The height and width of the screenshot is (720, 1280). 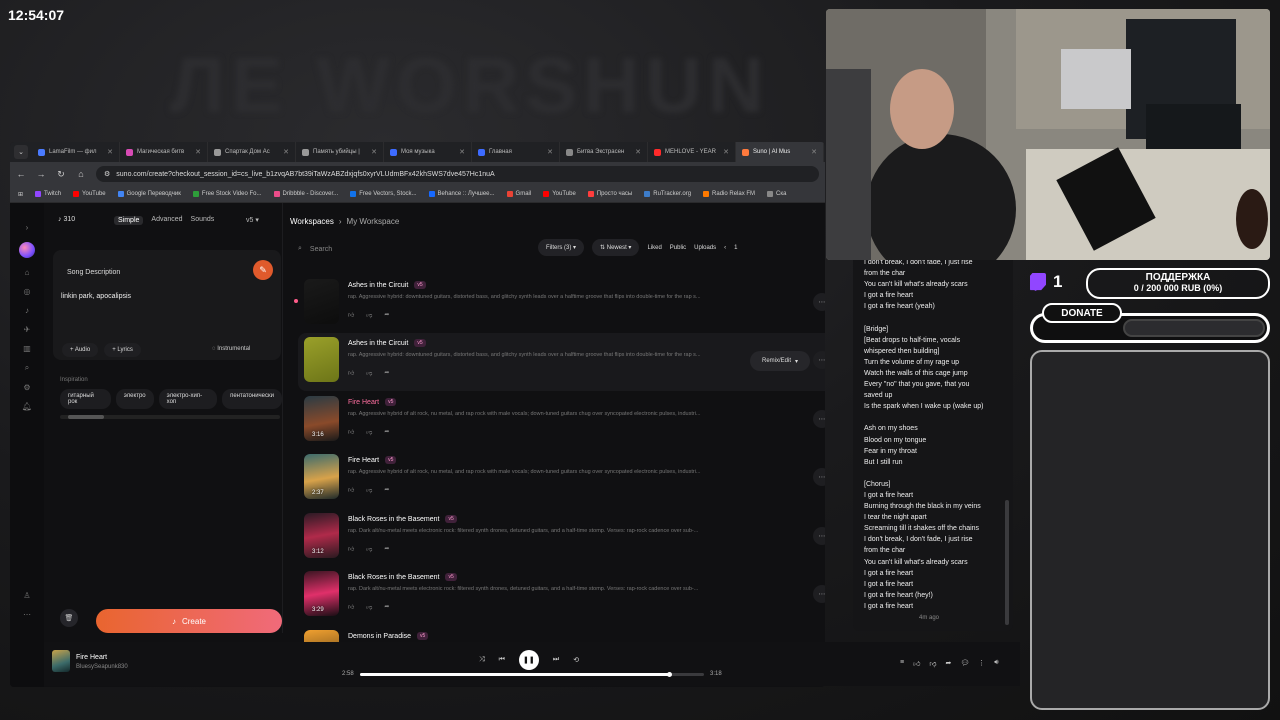 I want to click on shuffle-icon: ⤨, so click(x=482, y=660).